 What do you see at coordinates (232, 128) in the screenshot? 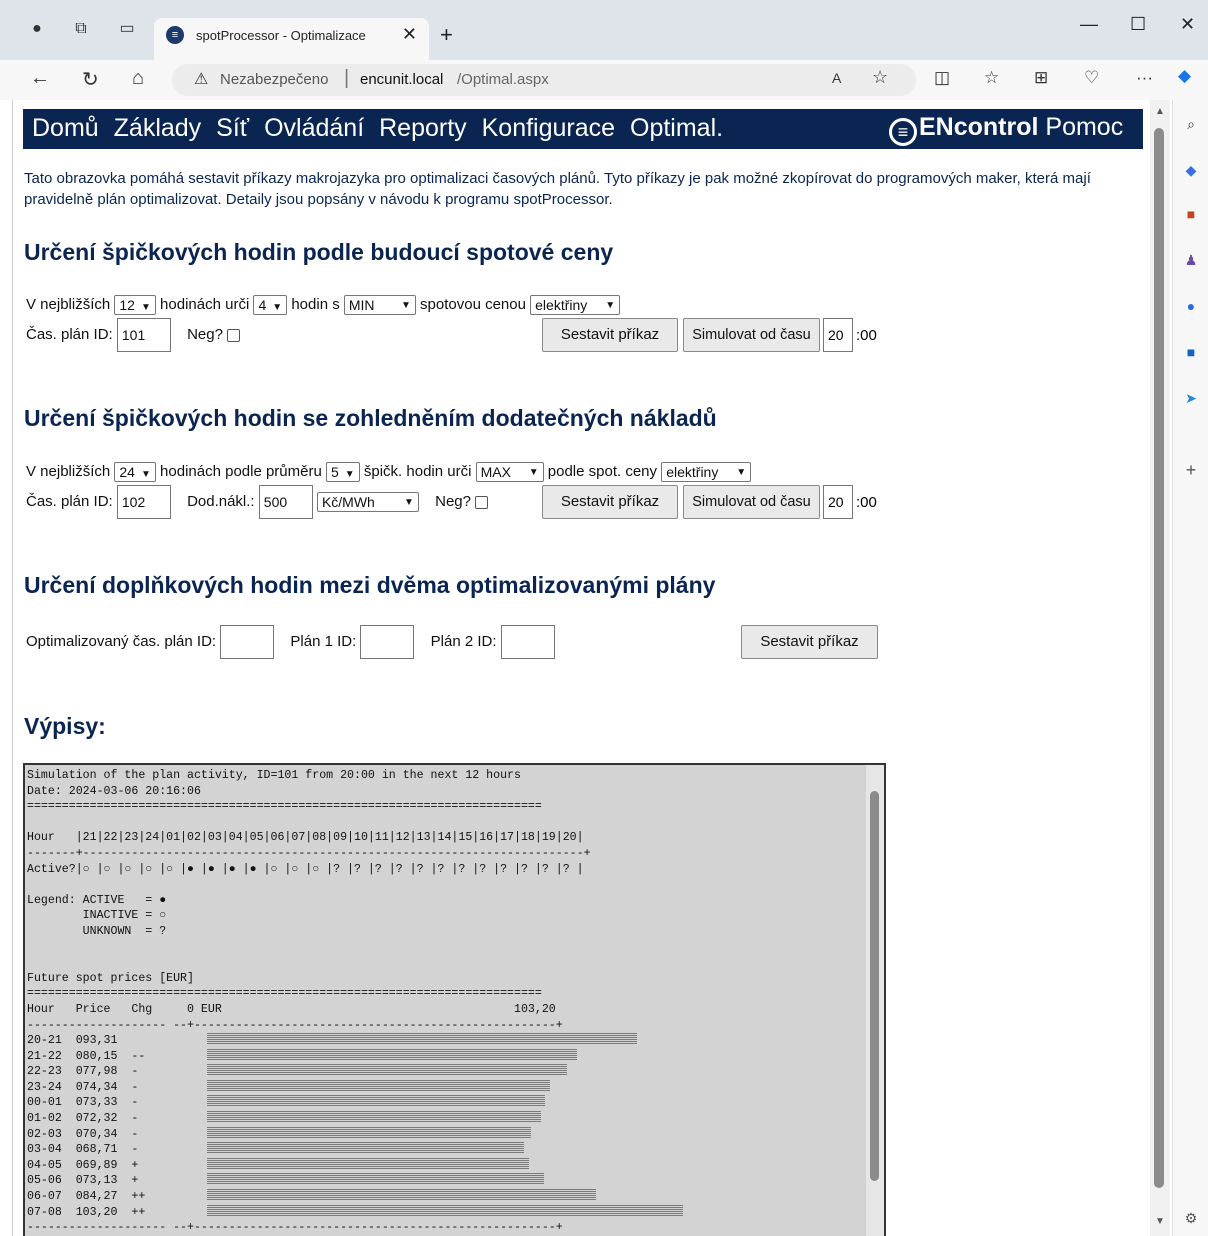
I see `menu-item-network: Síť` at bounding box center [232, 128].